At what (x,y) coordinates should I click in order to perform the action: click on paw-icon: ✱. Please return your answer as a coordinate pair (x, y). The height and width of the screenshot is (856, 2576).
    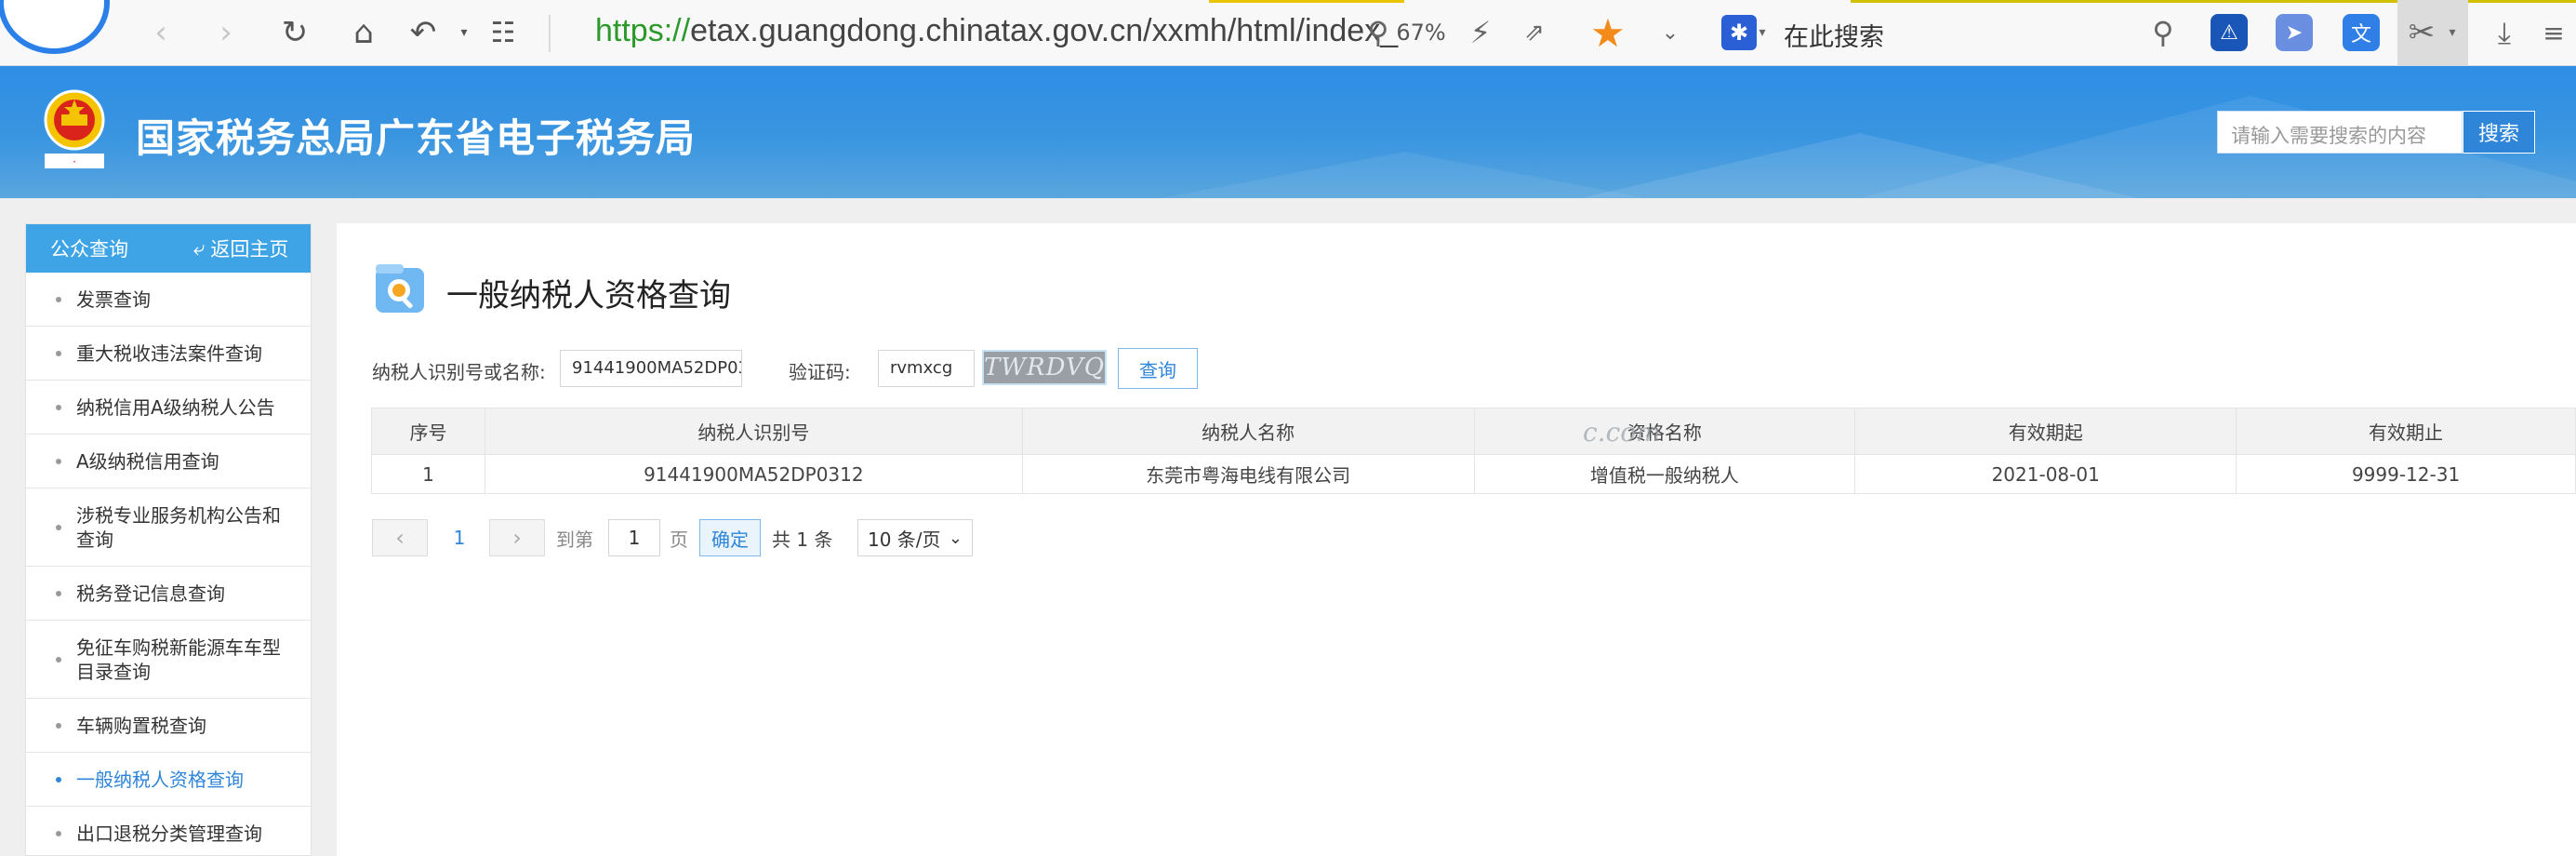
    Looking at the image, I should click on (1739, 32).